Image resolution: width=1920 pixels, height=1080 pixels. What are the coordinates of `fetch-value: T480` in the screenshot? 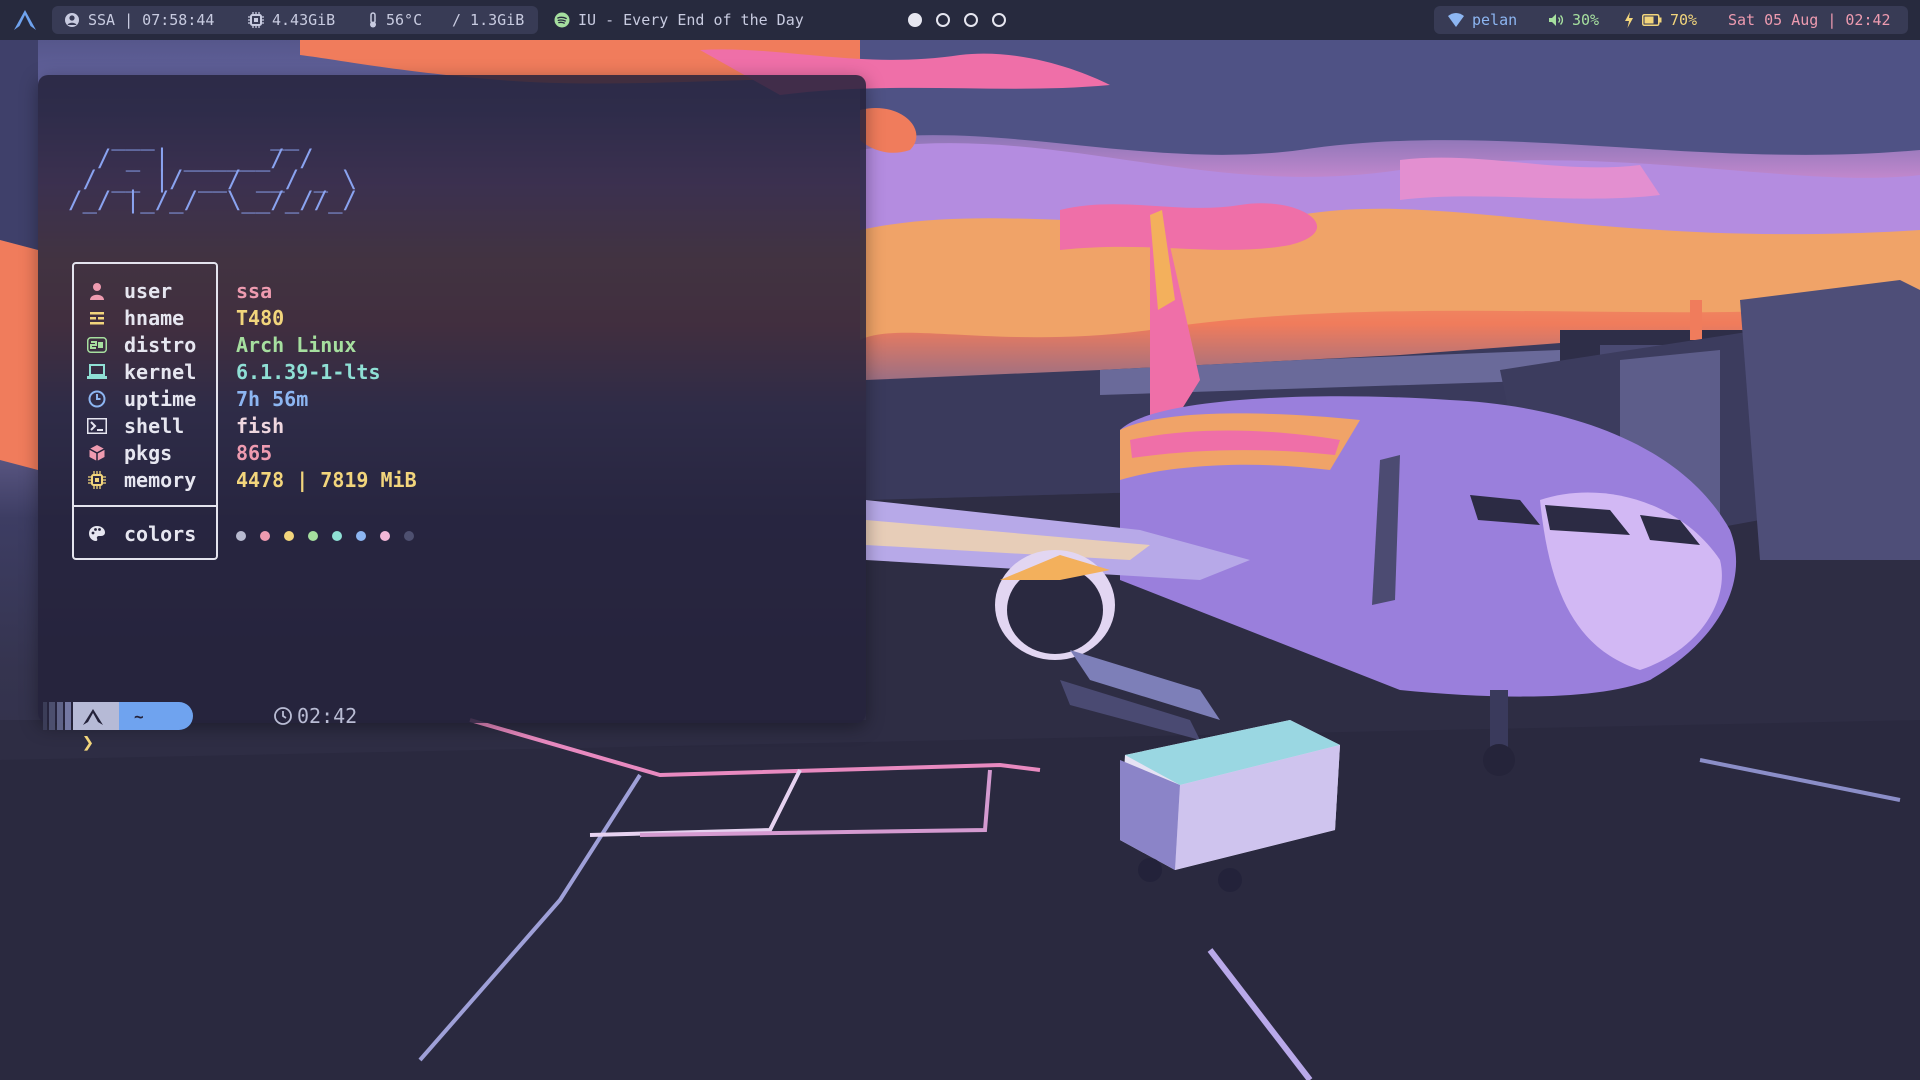 It's located at (260, 317).